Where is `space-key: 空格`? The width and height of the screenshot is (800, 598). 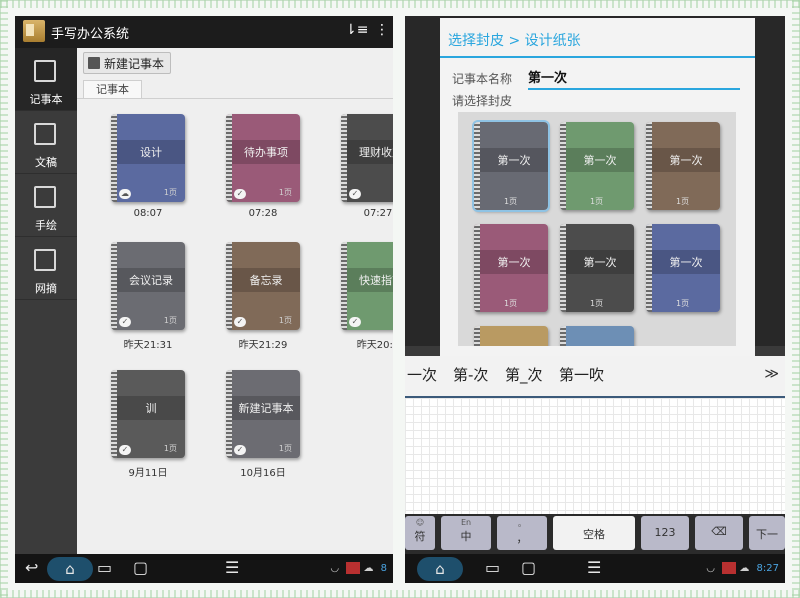
space-key: 空格 is located at coordinates (594, 533).